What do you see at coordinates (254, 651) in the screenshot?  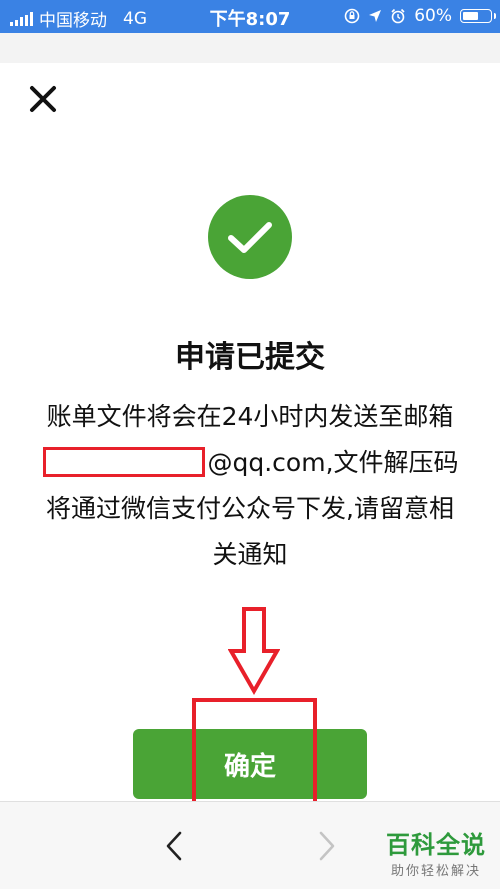 I see `annotation-arrow-icon` at bounding box center [254, 651].